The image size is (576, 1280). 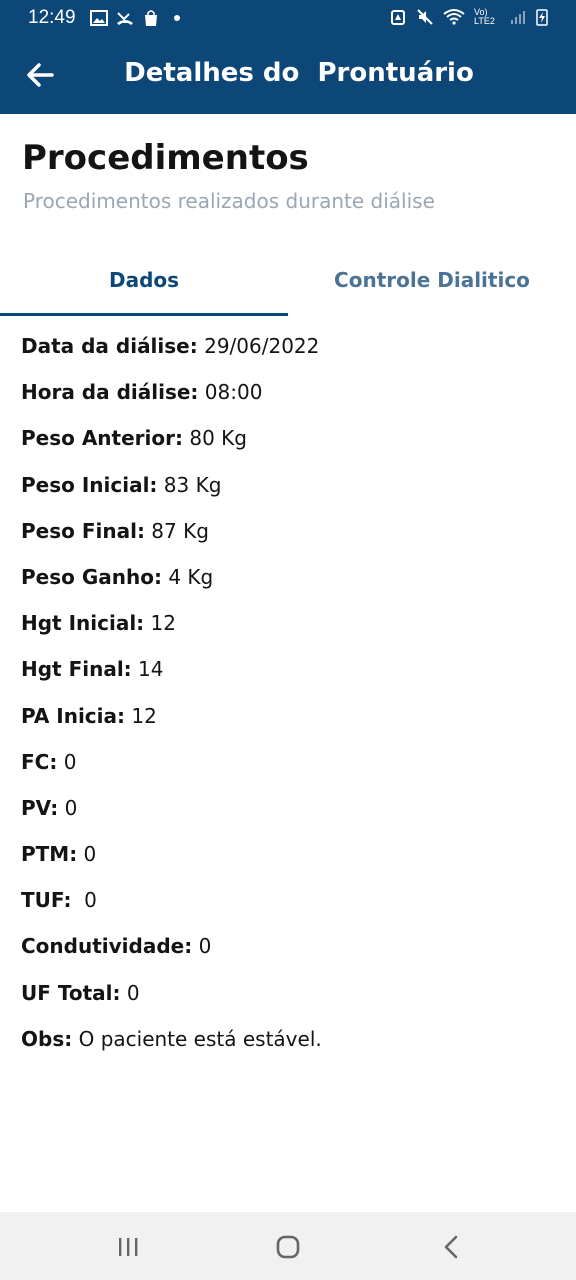 I want to click on field-tuf: TUF: 0, so click(x=291, y=909).